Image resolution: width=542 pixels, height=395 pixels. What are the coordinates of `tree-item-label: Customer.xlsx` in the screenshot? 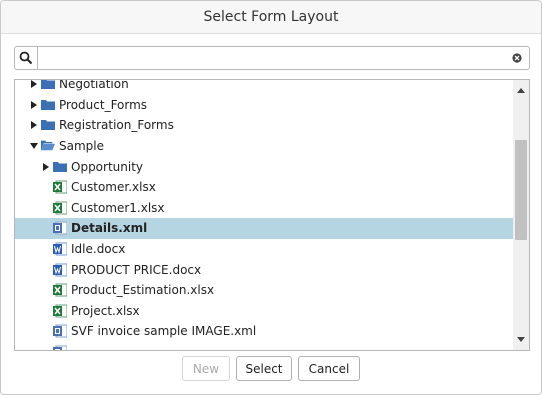 It's located at (113, 187).